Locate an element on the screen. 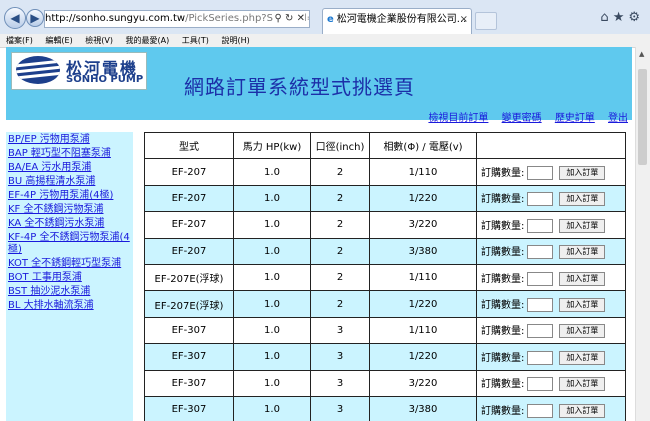 The width and height of the screenshot is (650, 421). link-change-password: 變更密碼 is located at coordinates (522, 118).